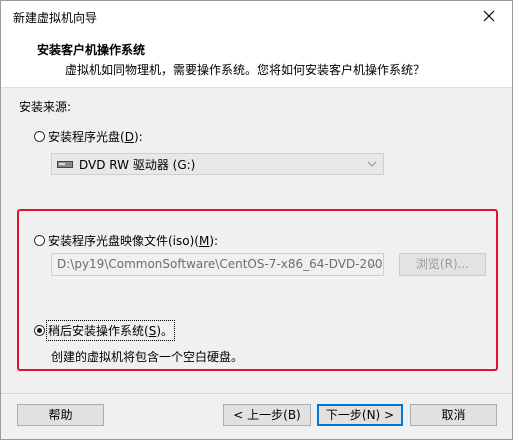 This screenshot has width=513, height=440. Describe the element at coordinates (39, 136) in the screenshot. I see `disc-radio` at that location.